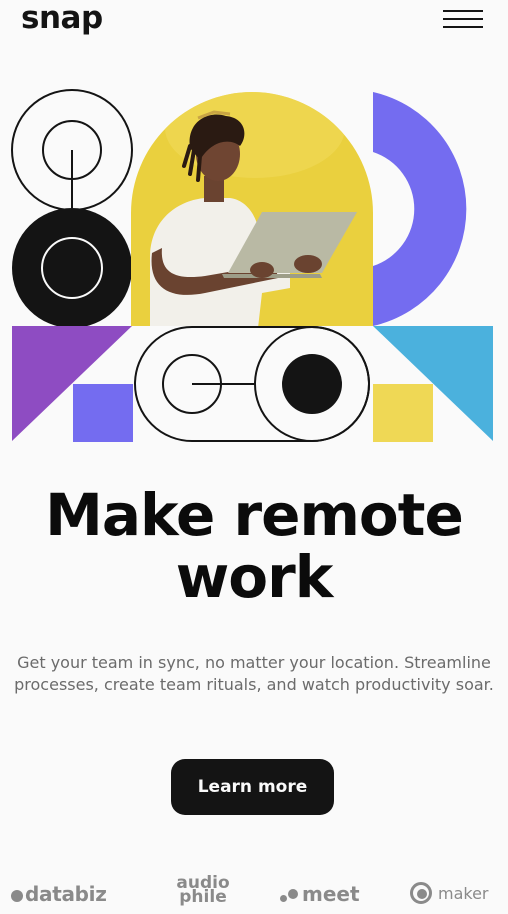  Describe the element at coordinates (203, 890) in the screenshot. I see `audiophile-logo: audio phile` at that location.